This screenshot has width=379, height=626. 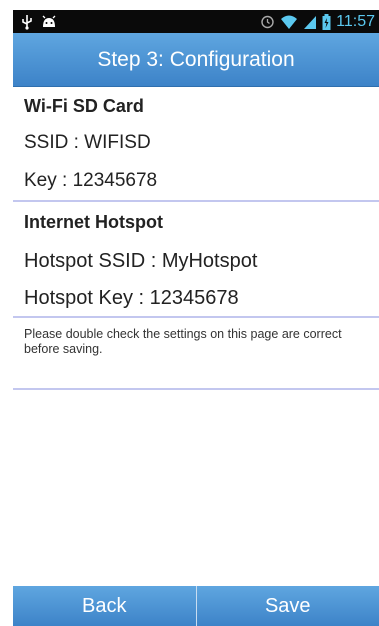 What do you see at coordinates (104, 606) in the screenshot?
I see `back-button: Back` at bounding box center [104, 606].